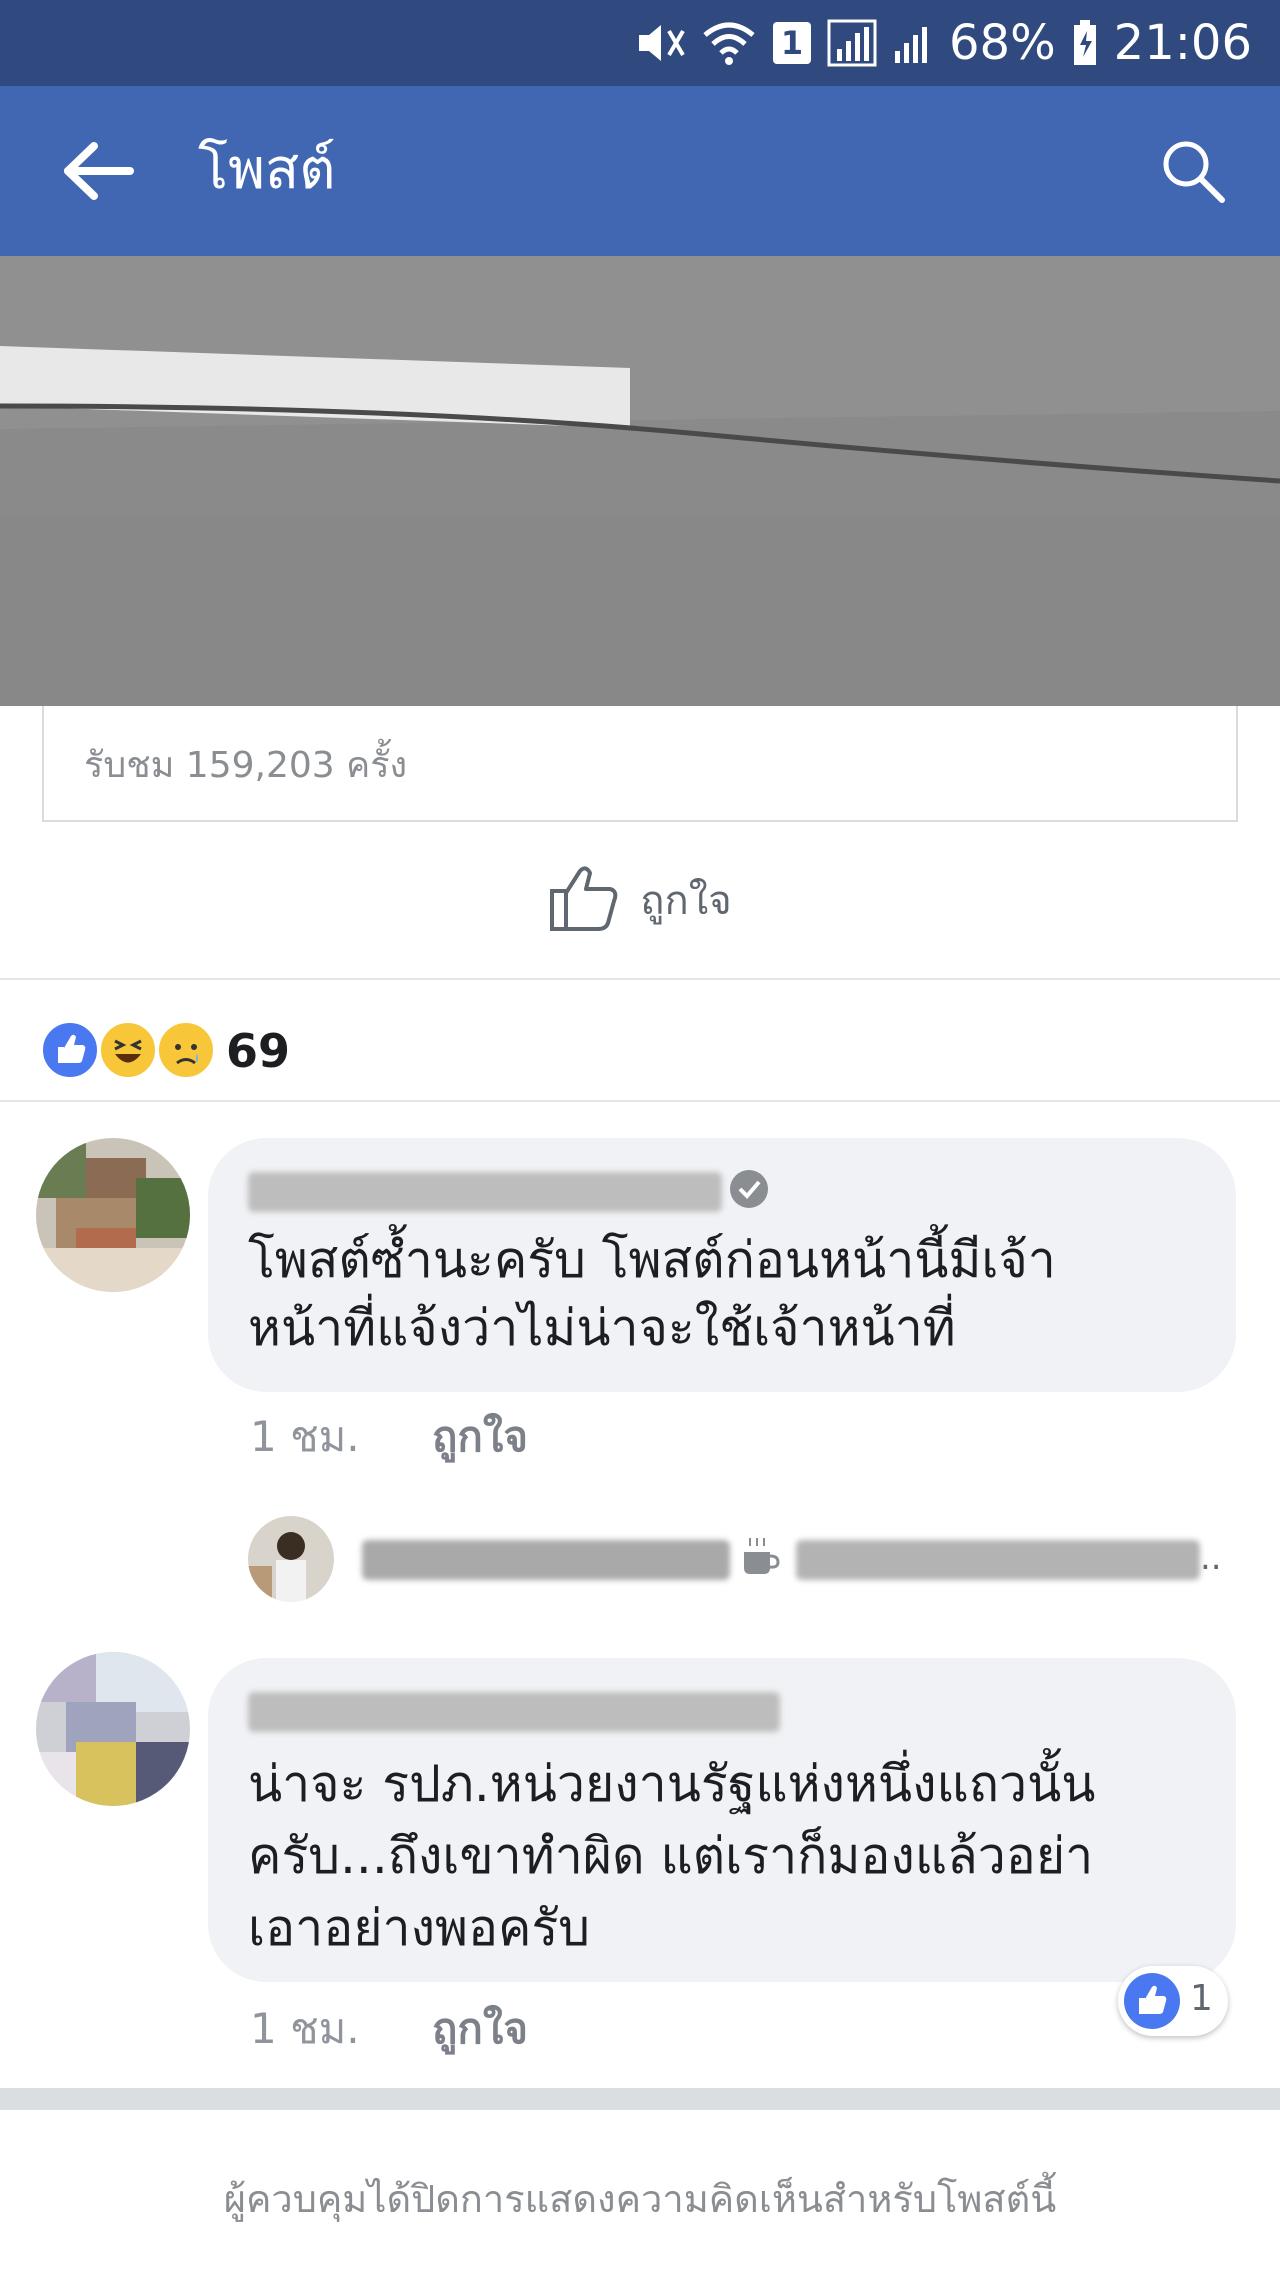 The width and height of the screenshot is (1280, 2276). I want to click on comment-like-count: 1, so click(1201, 1998).